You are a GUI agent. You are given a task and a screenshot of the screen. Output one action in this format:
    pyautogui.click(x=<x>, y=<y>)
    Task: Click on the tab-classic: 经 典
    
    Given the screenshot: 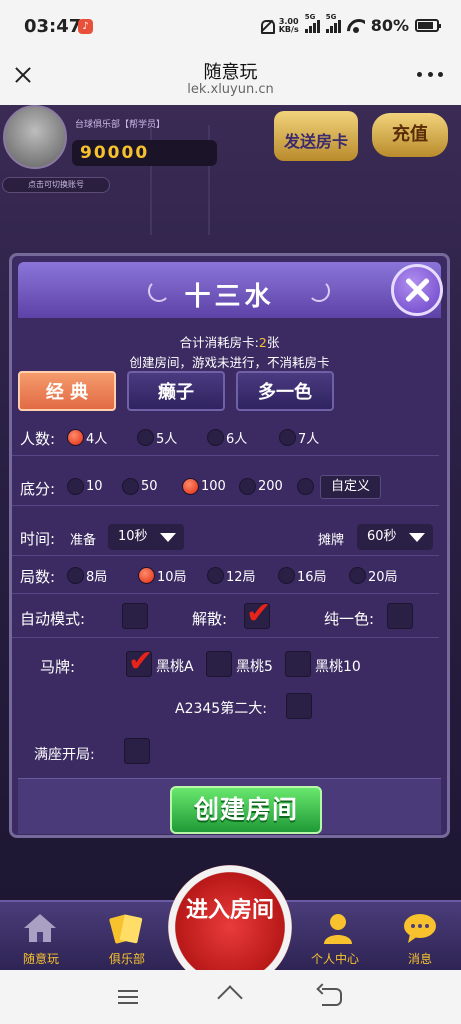 What is the action you would take?
    pyautogui.click(x=67, y=391)
    